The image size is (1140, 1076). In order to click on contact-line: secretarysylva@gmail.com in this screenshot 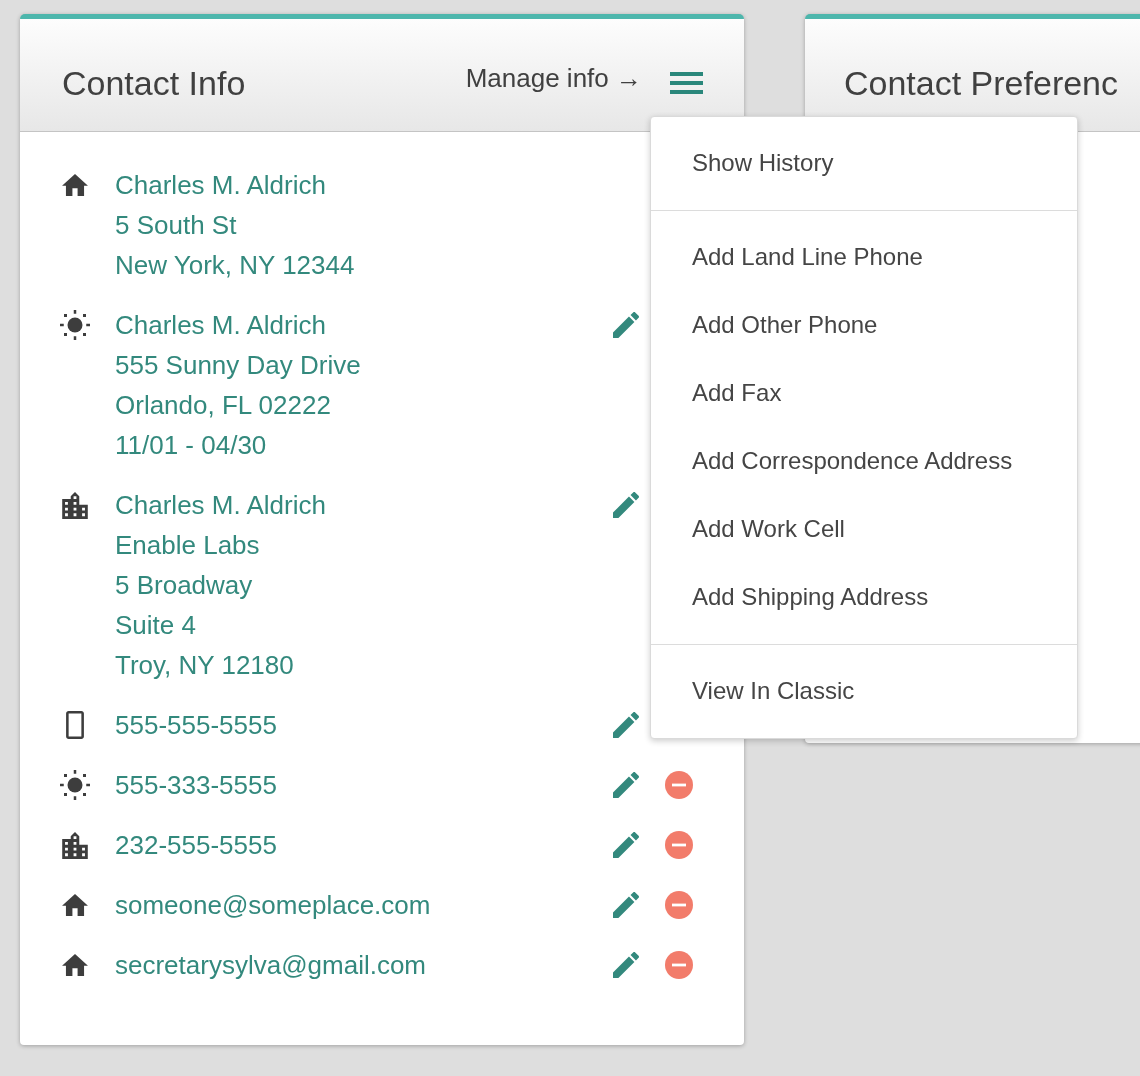, I will do `click(271, 965)`.